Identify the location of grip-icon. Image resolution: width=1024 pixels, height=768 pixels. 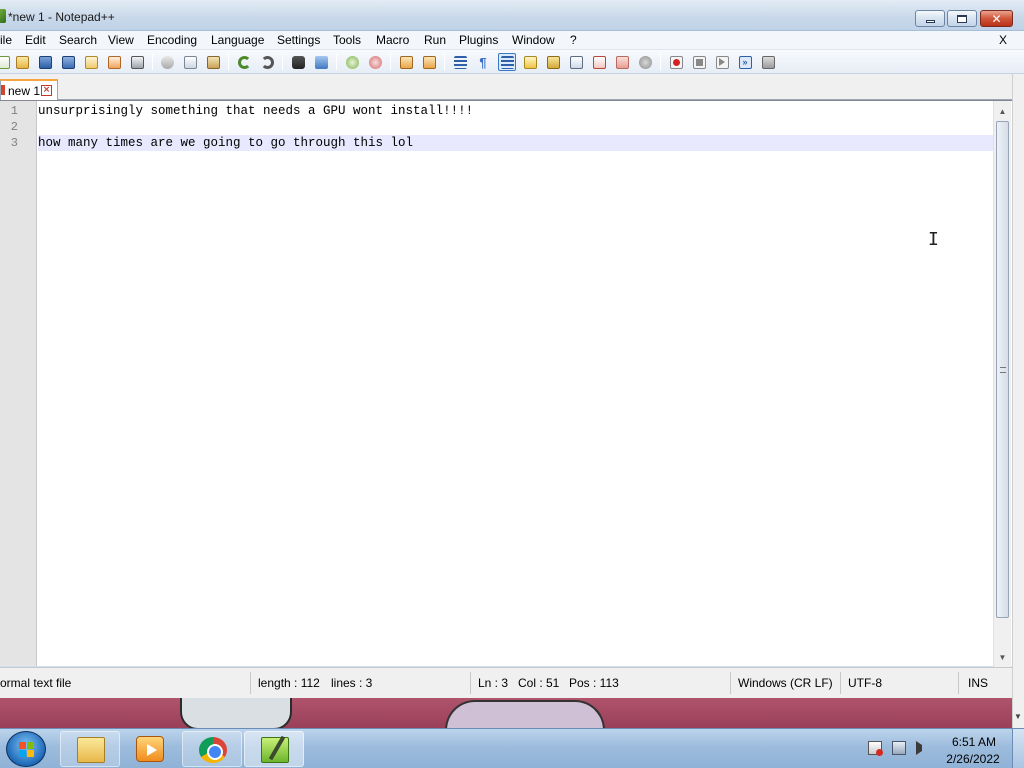
(1003, 370).